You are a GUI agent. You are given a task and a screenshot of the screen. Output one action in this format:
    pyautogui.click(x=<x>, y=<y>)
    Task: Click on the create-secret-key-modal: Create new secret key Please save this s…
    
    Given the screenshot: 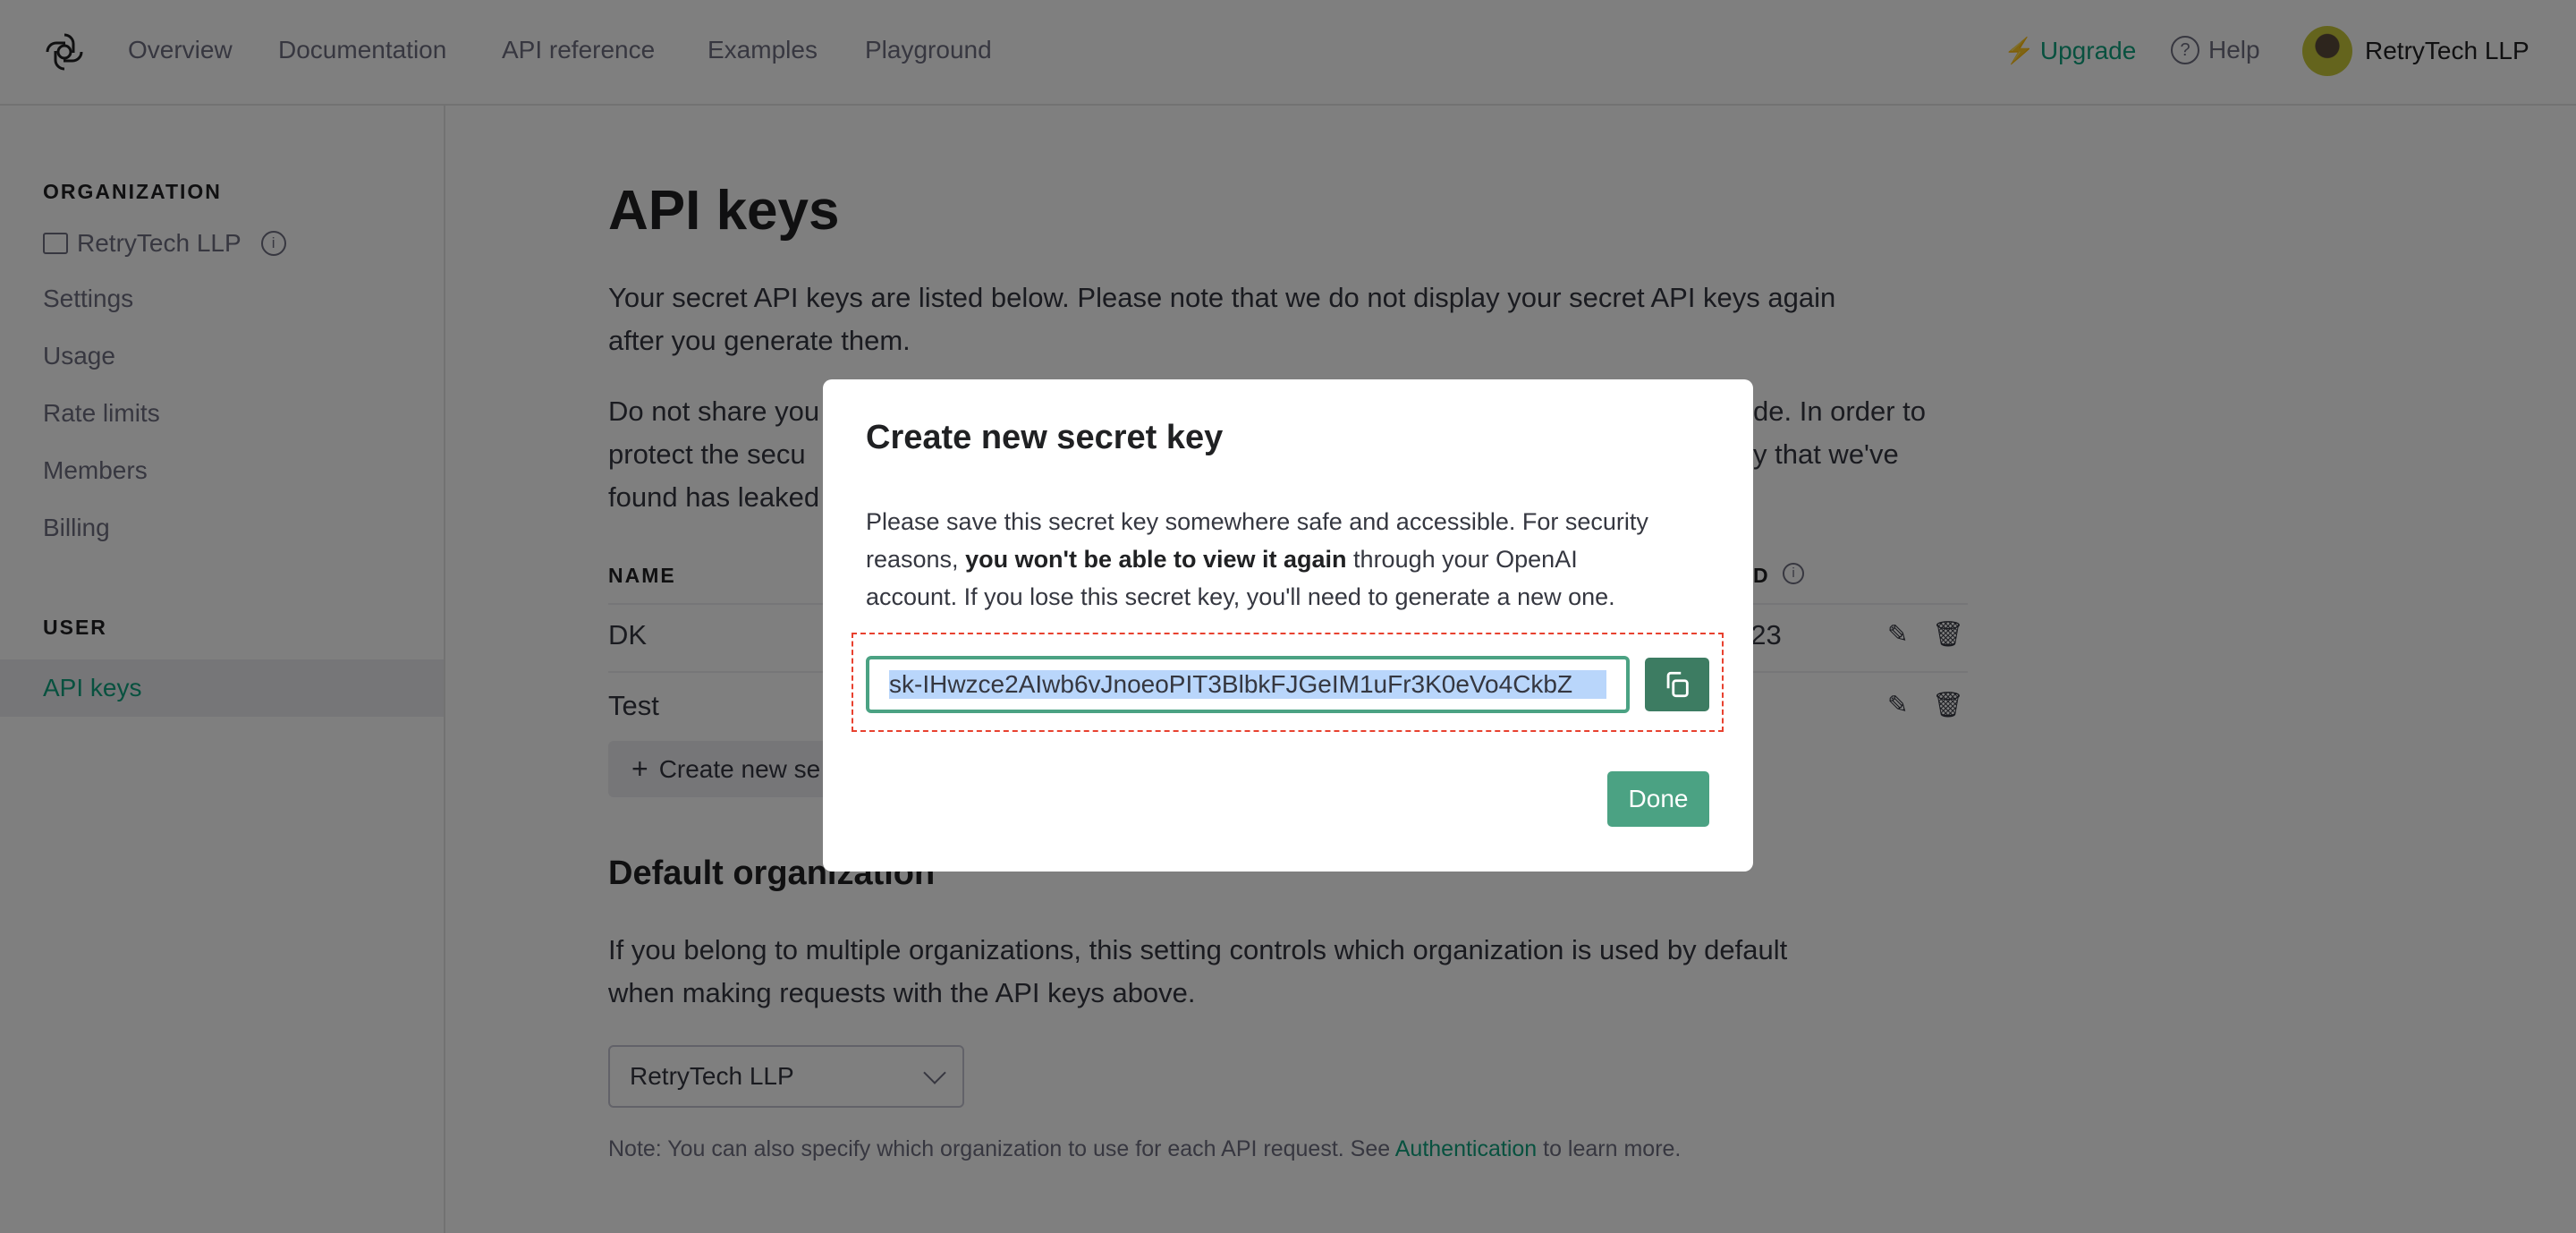 What is the action you would take?
    pyautogui.click(x=1288, y=625)
    